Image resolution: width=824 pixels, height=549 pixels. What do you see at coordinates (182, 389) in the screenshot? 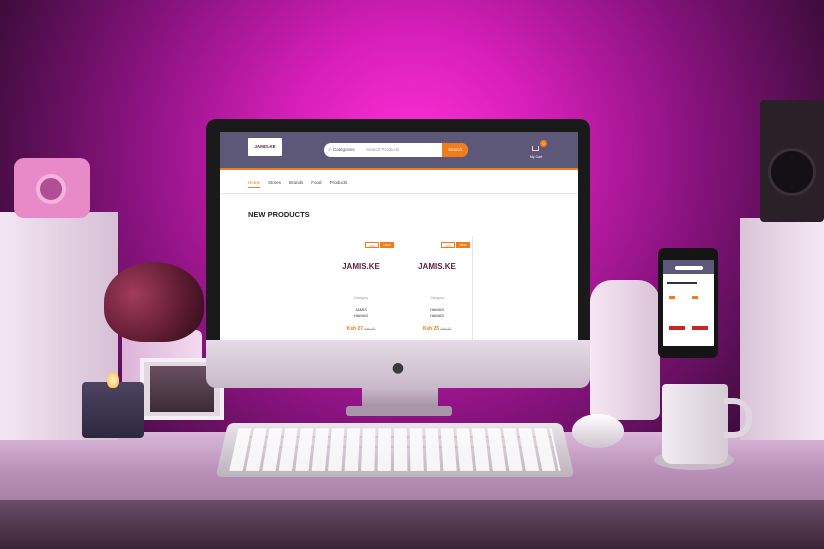
I see `photo` at bounding box center [182, 389].